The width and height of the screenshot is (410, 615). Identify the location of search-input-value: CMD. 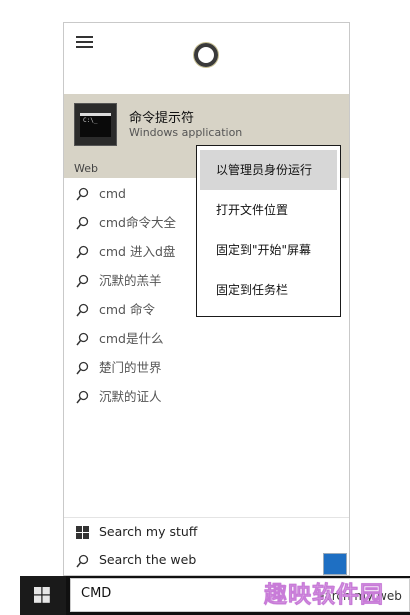
(96, 593).